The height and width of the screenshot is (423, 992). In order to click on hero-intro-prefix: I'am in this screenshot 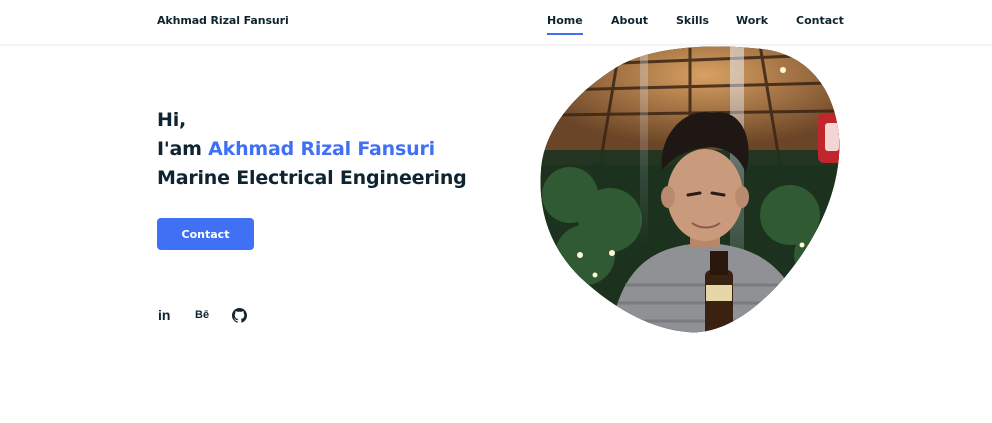, I will do `click(179, 149)`.